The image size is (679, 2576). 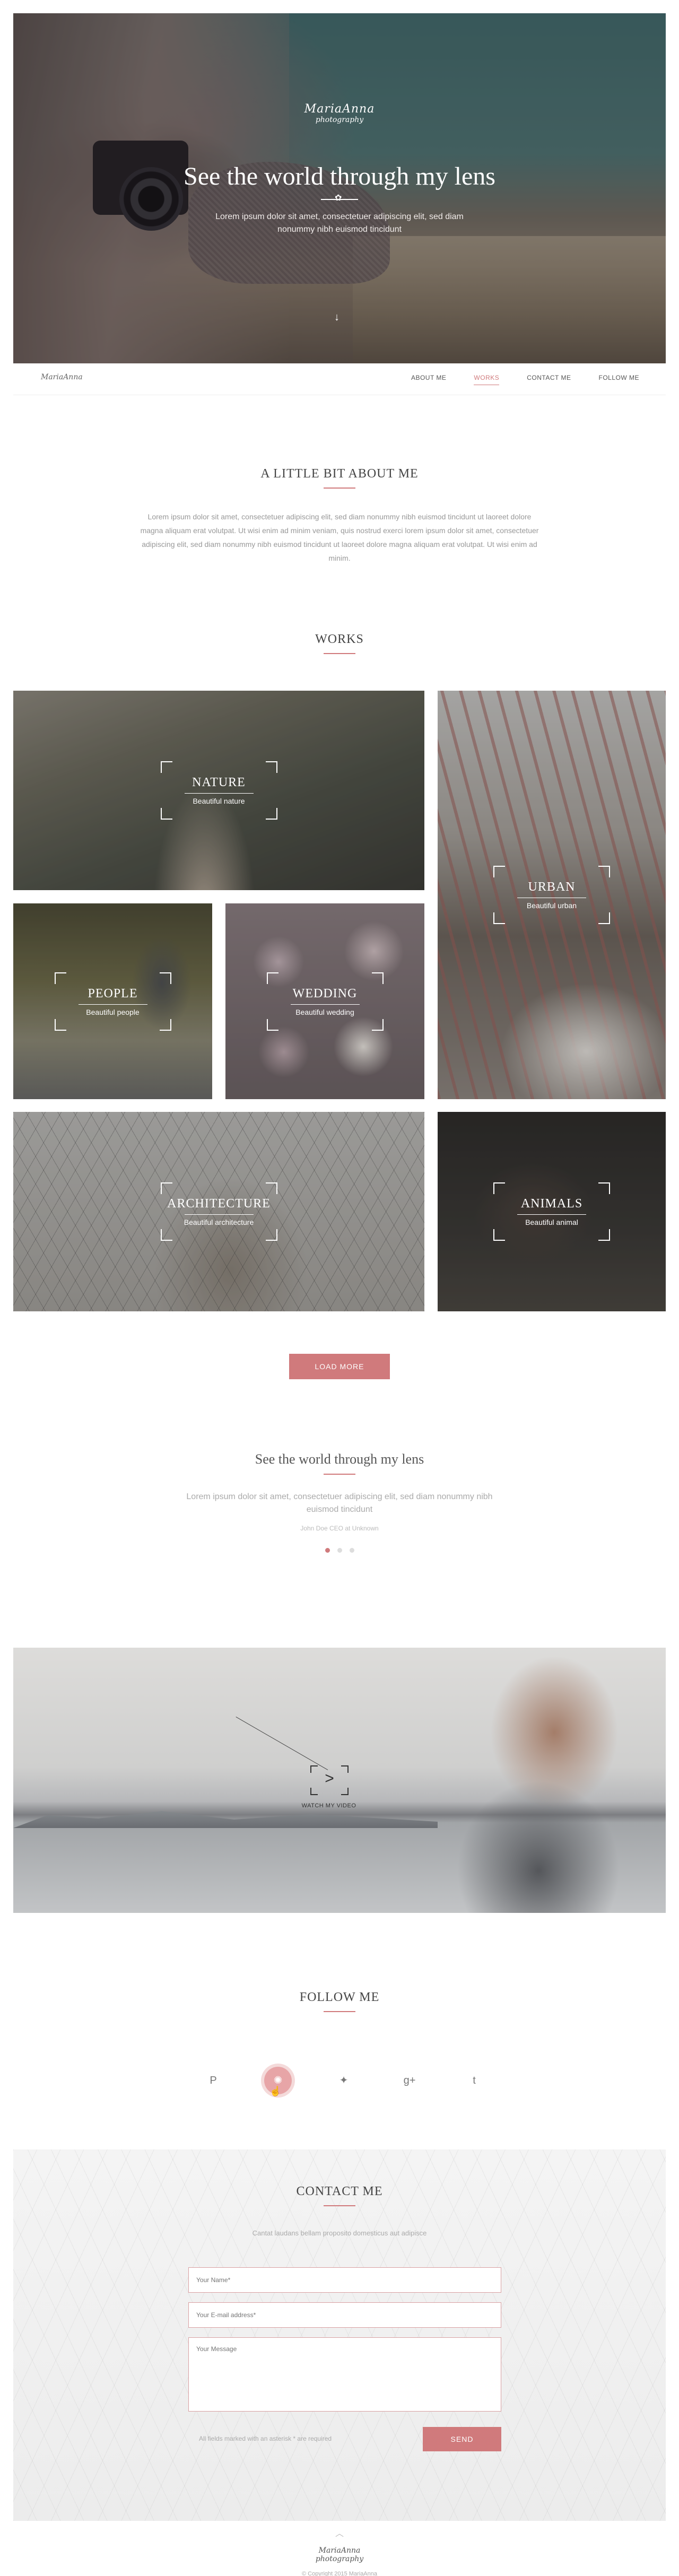 I want to click on play-video-button: >, so click(x=329, y=1780).